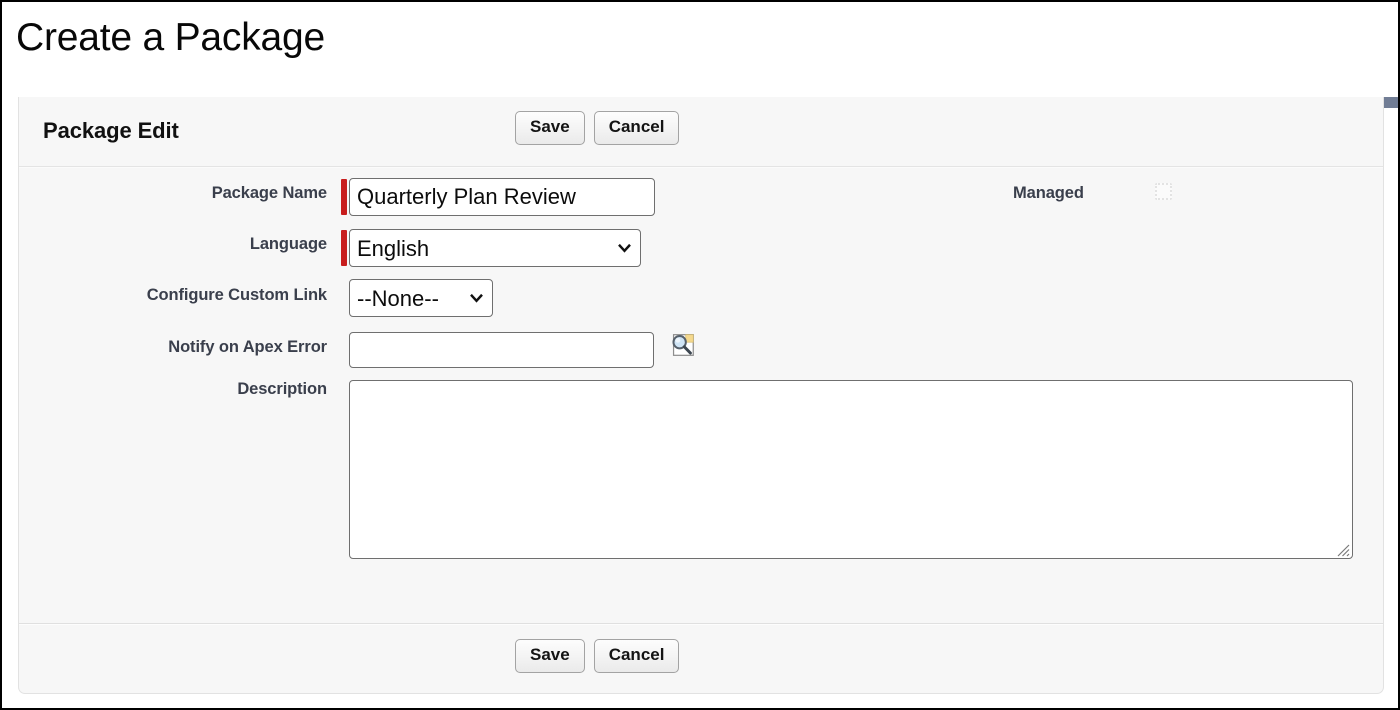 The width and height of the screenshot is (1400, 710). What do you see at coordinates (282, 389) in the screenshot?
I see `label-description: Description` at bounding box center [282, 389].